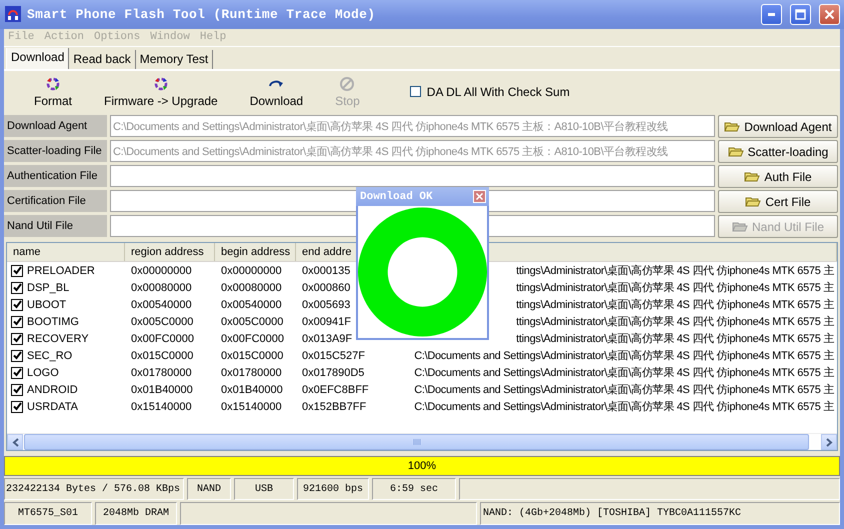 The image size is (844, 529). I want to click on dialog-title: Download OK, so click(396, 196).